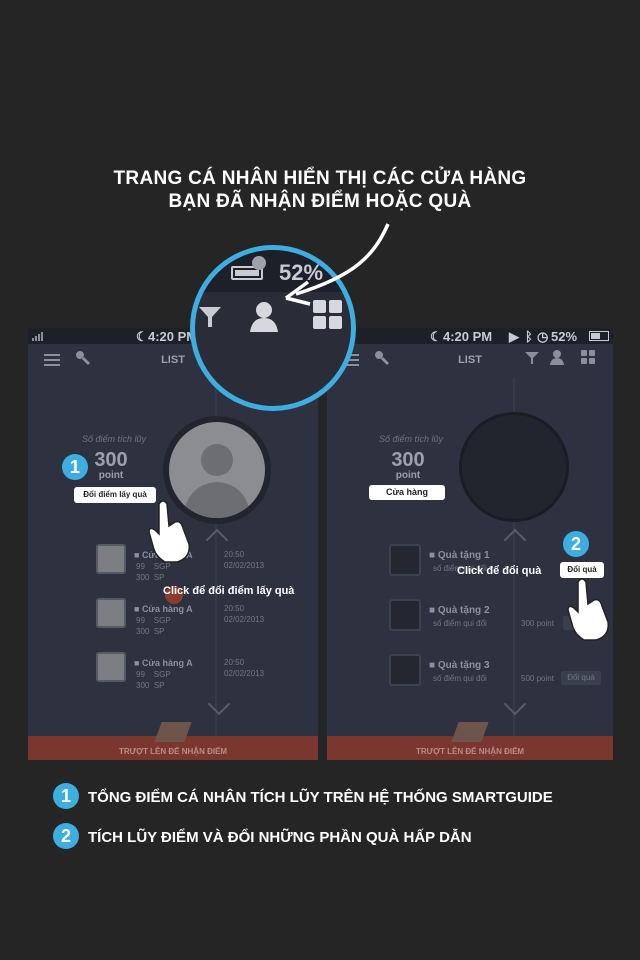 The height and width of the screenshot is (960, 640). Describe the element at coordinates (576, 544) in the screenshot. I see `step-badge-2: 2` at that location.